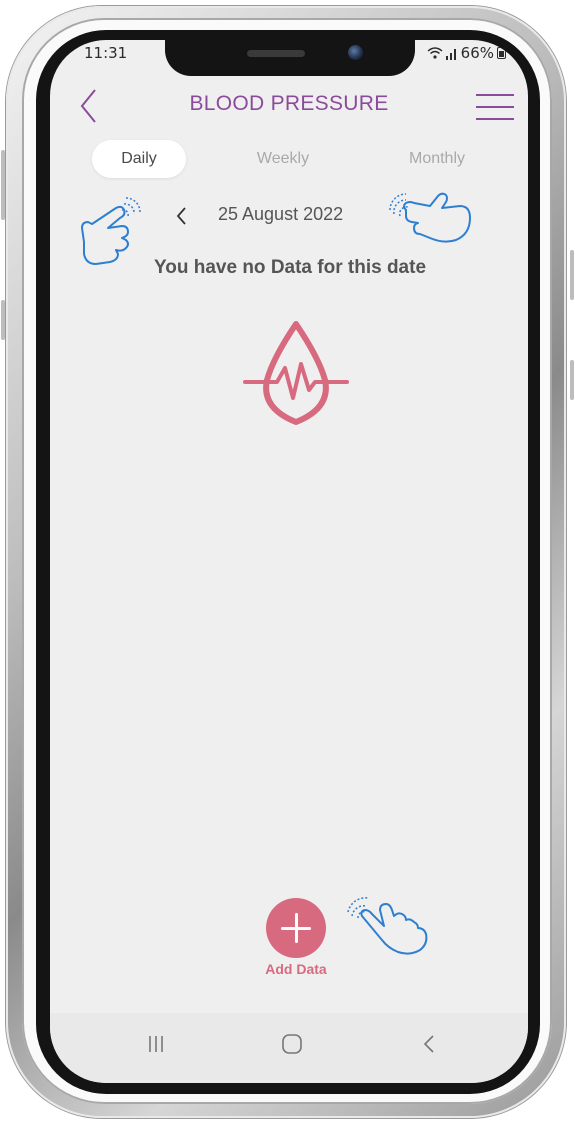  I want to click on add-data-label: Add Data, so click(296, 969).